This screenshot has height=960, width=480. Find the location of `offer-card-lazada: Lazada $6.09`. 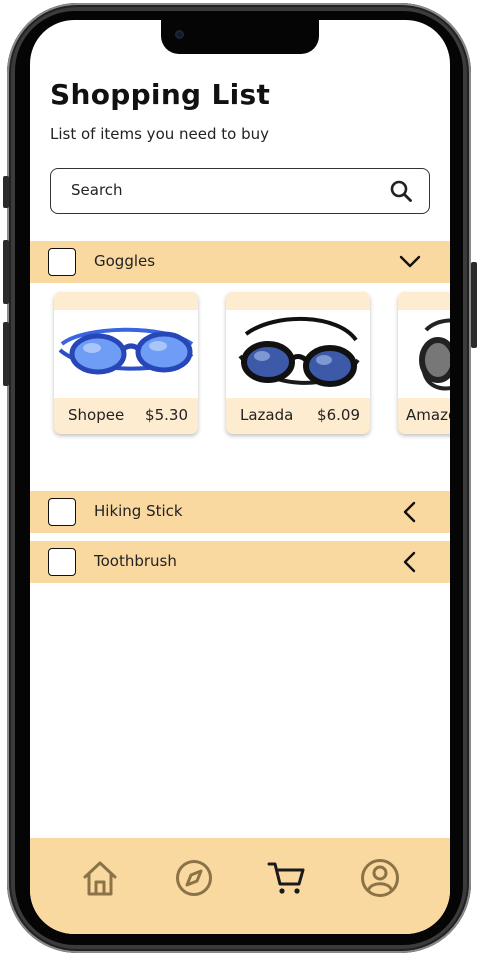

offer-card-lazada: Lazada $6.09 is located at coordinates (298, 363).